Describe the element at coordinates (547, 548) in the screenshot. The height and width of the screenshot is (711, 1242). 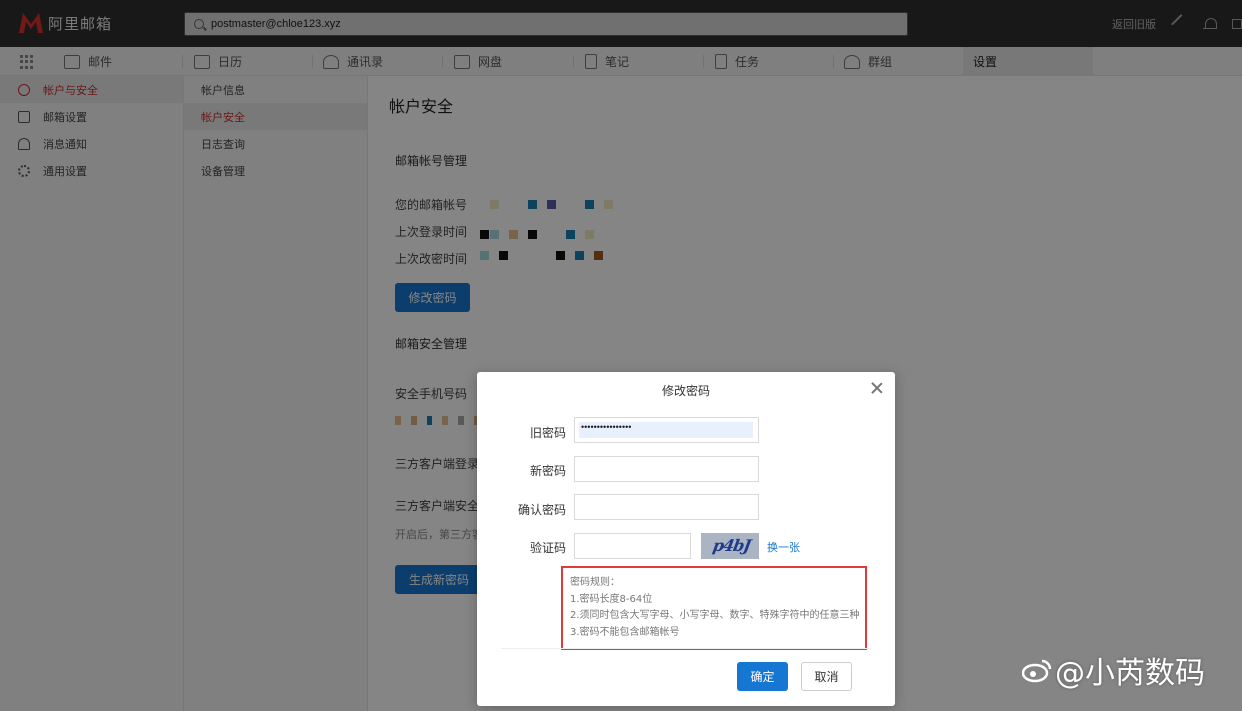
I see `captcha-label: 验证码` at that location.